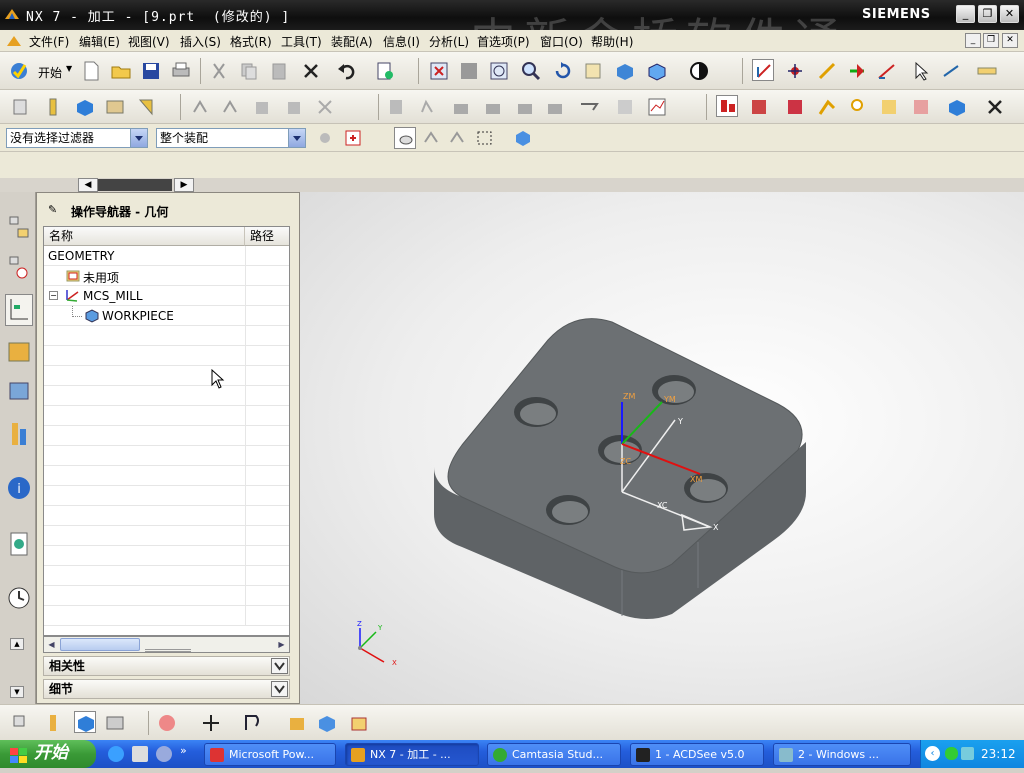 The height and width of the screenshot is (773, 1024). Describe the element at coordinates (19, 598) in the screenshot. I see `history-icon` at that location.